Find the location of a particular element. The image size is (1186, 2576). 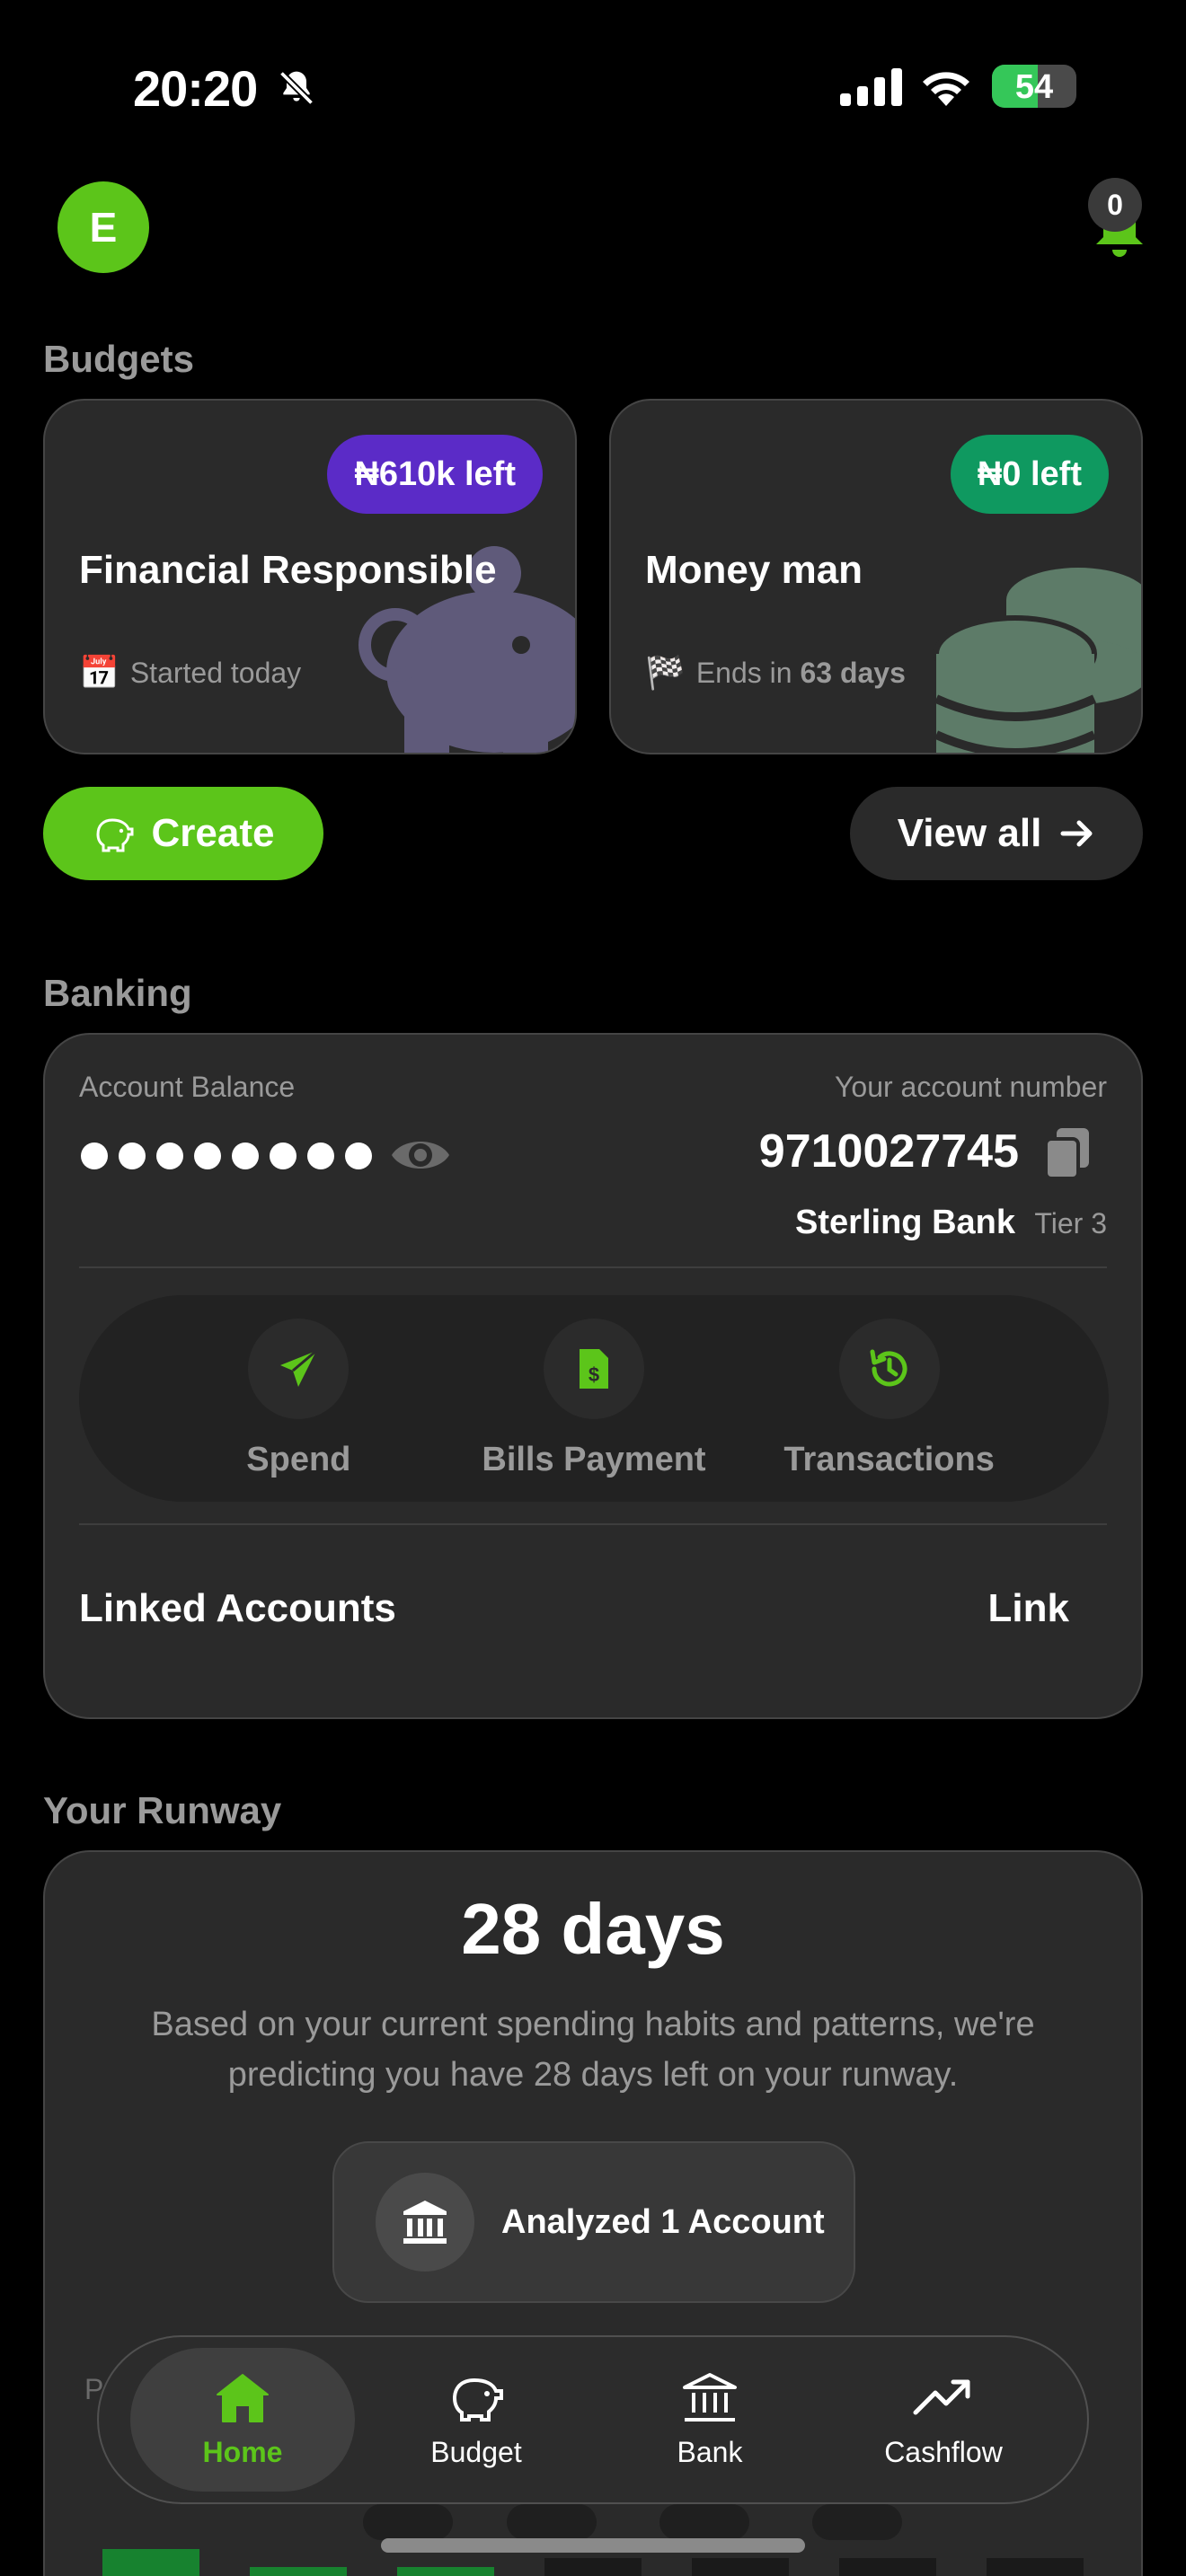

nav-home-label: Home is located at coordinates (242, 2451).